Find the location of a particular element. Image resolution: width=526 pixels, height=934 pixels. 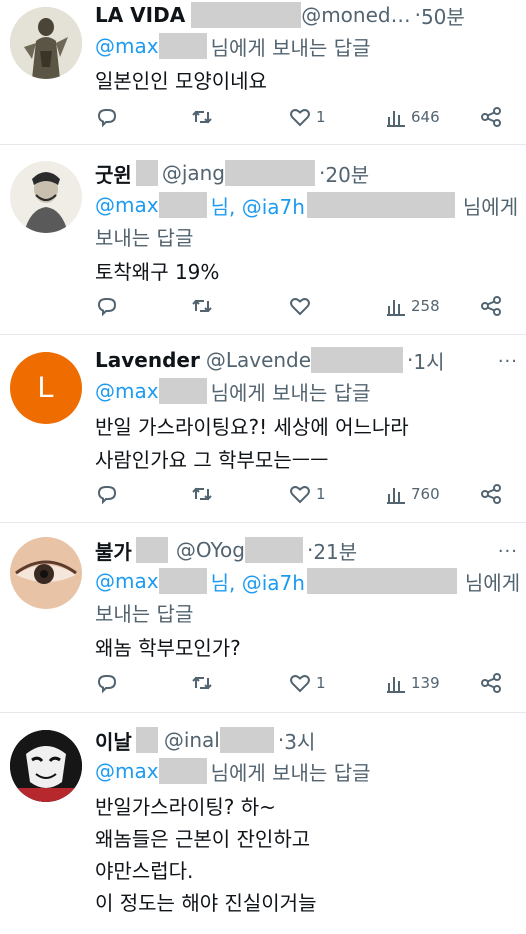

timestamp: 3시 is located at coordinates (299, 740).